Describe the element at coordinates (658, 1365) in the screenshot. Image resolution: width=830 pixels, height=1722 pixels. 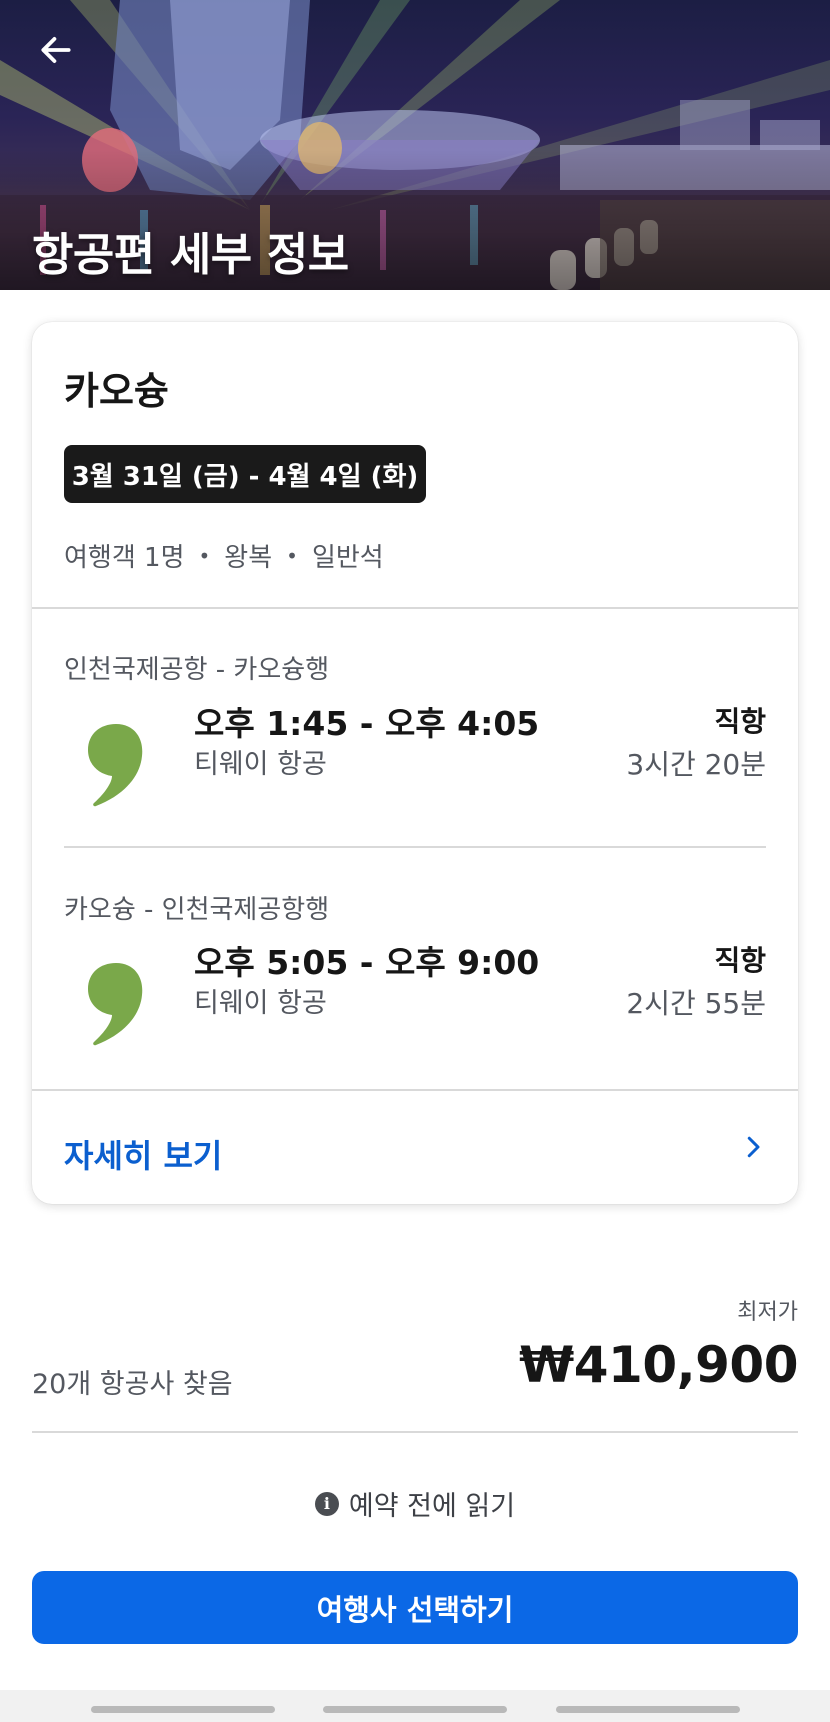
I see `lowest-price: ₩410,900` at that location.